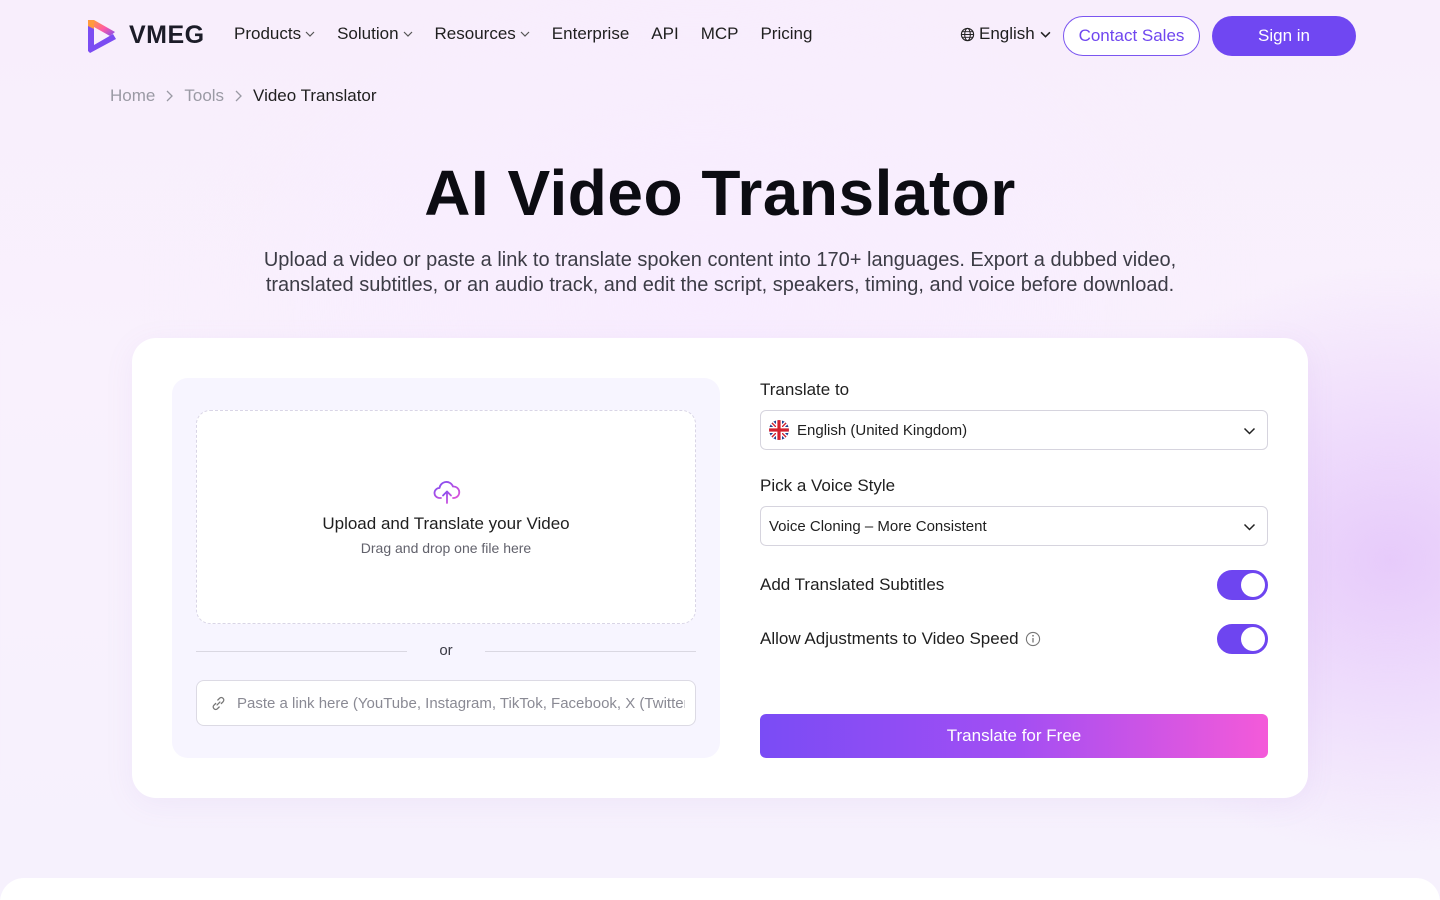  I want to click on globe-icon, so click(967, 34).